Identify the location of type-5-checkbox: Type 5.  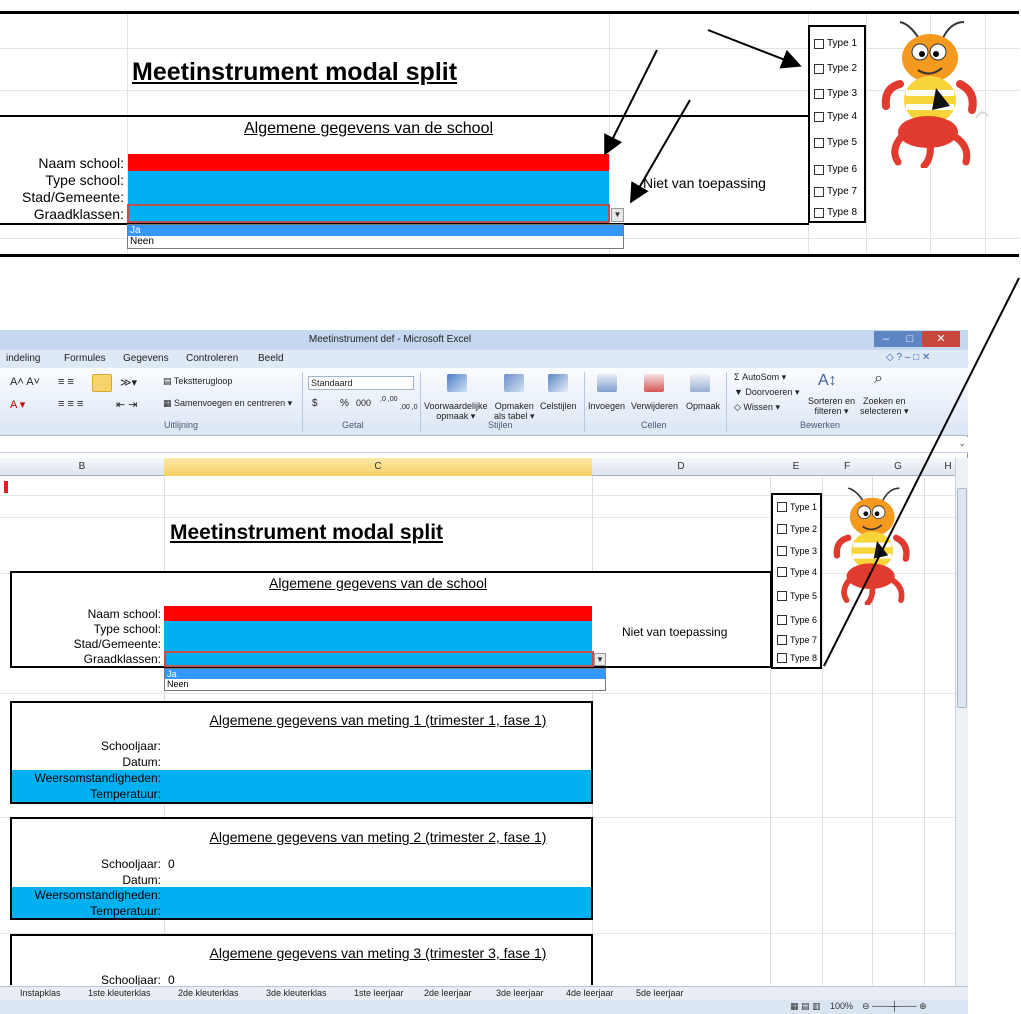
(797, 596).